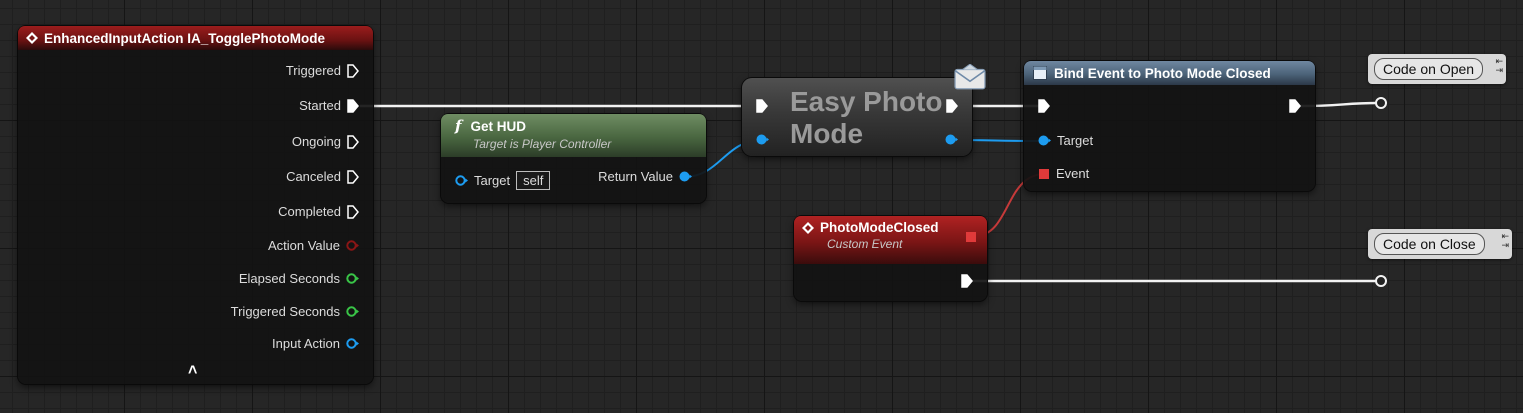 Image resolution: width=1523 pixels, height=413 pixels. I want to click on pin-target: Target self, so click(503, 180).